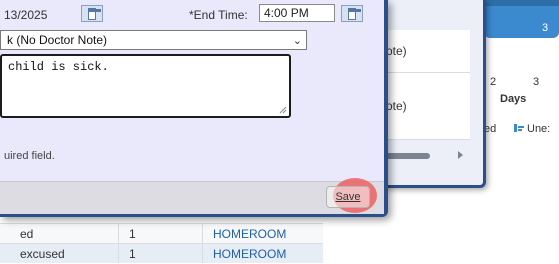 This screenshot has height=264, width=559. What do you see at coordinates (516, 70) in the screenshot?
I see `attendance-chart: 3 2 3 Days ed Une:` at bounding box center [516, 70].